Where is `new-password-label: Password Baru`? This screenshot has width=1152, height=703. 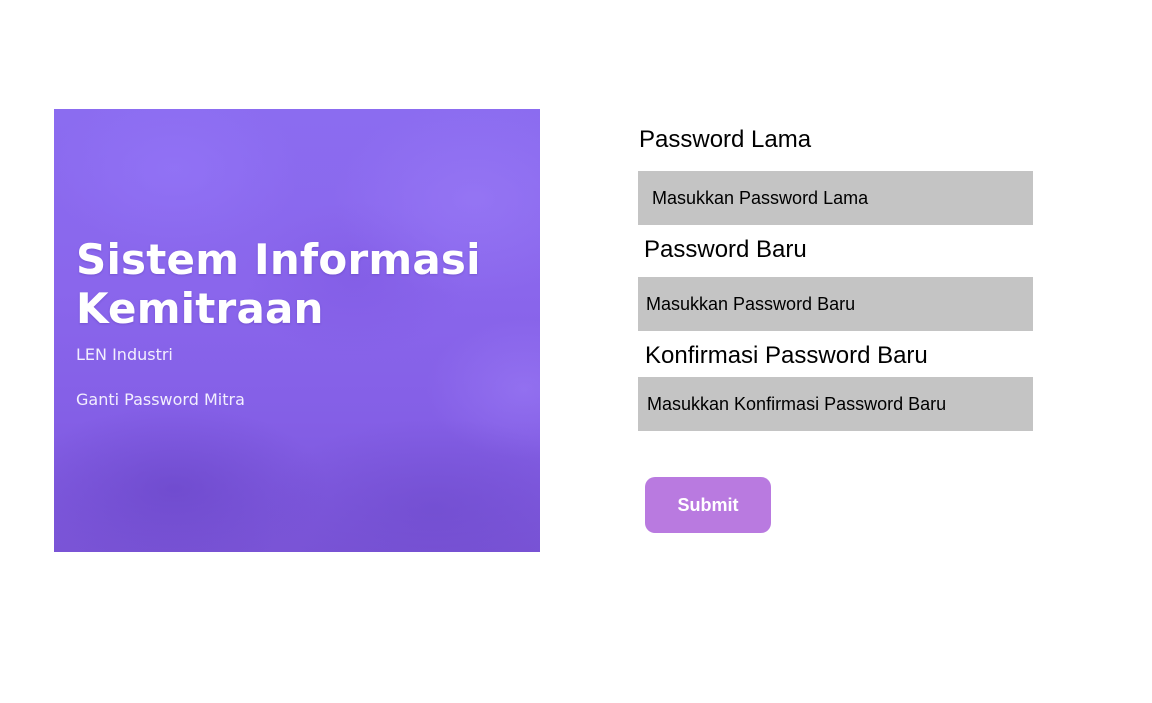
new-password-label: Password Baru is located at coordinates (725, 249).